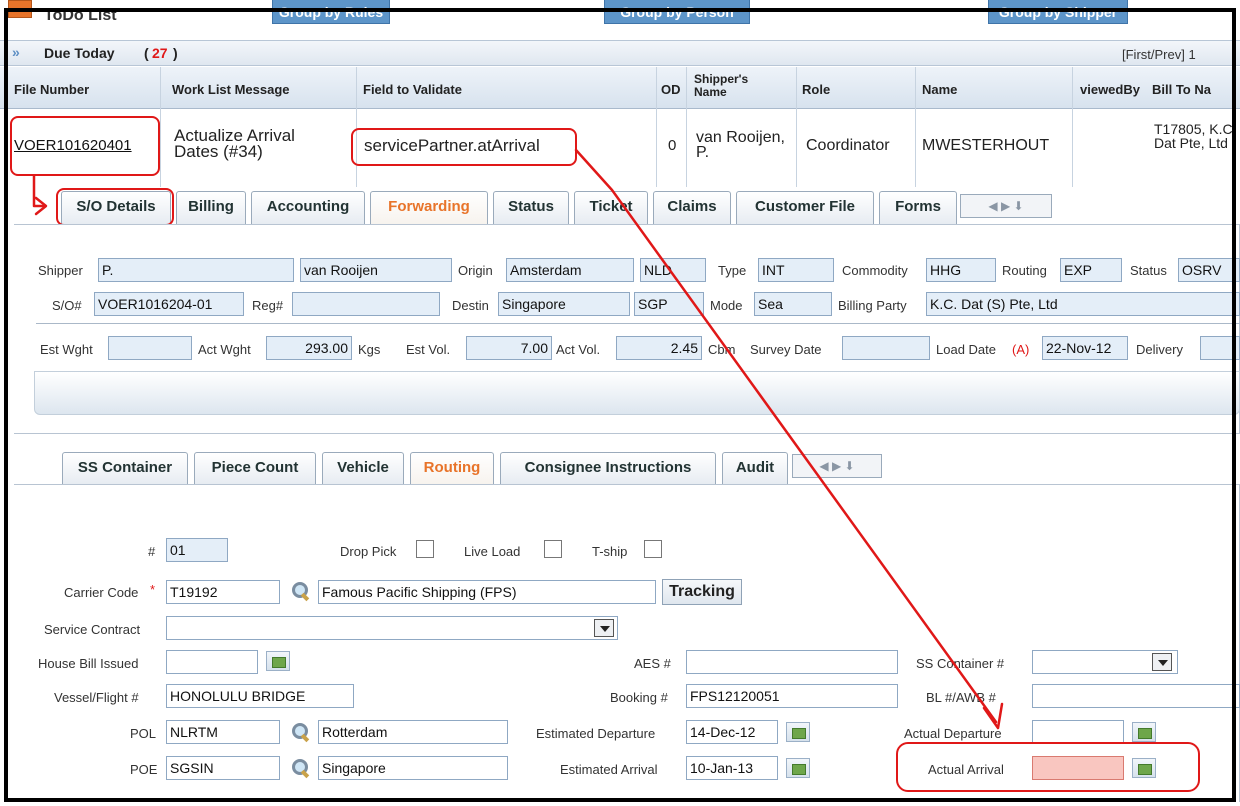 This screenshot has height=806, width=1240. Describe the element at coordinates (211, 207) in the screenshot. I see `tab-billing: Billing` at that location.